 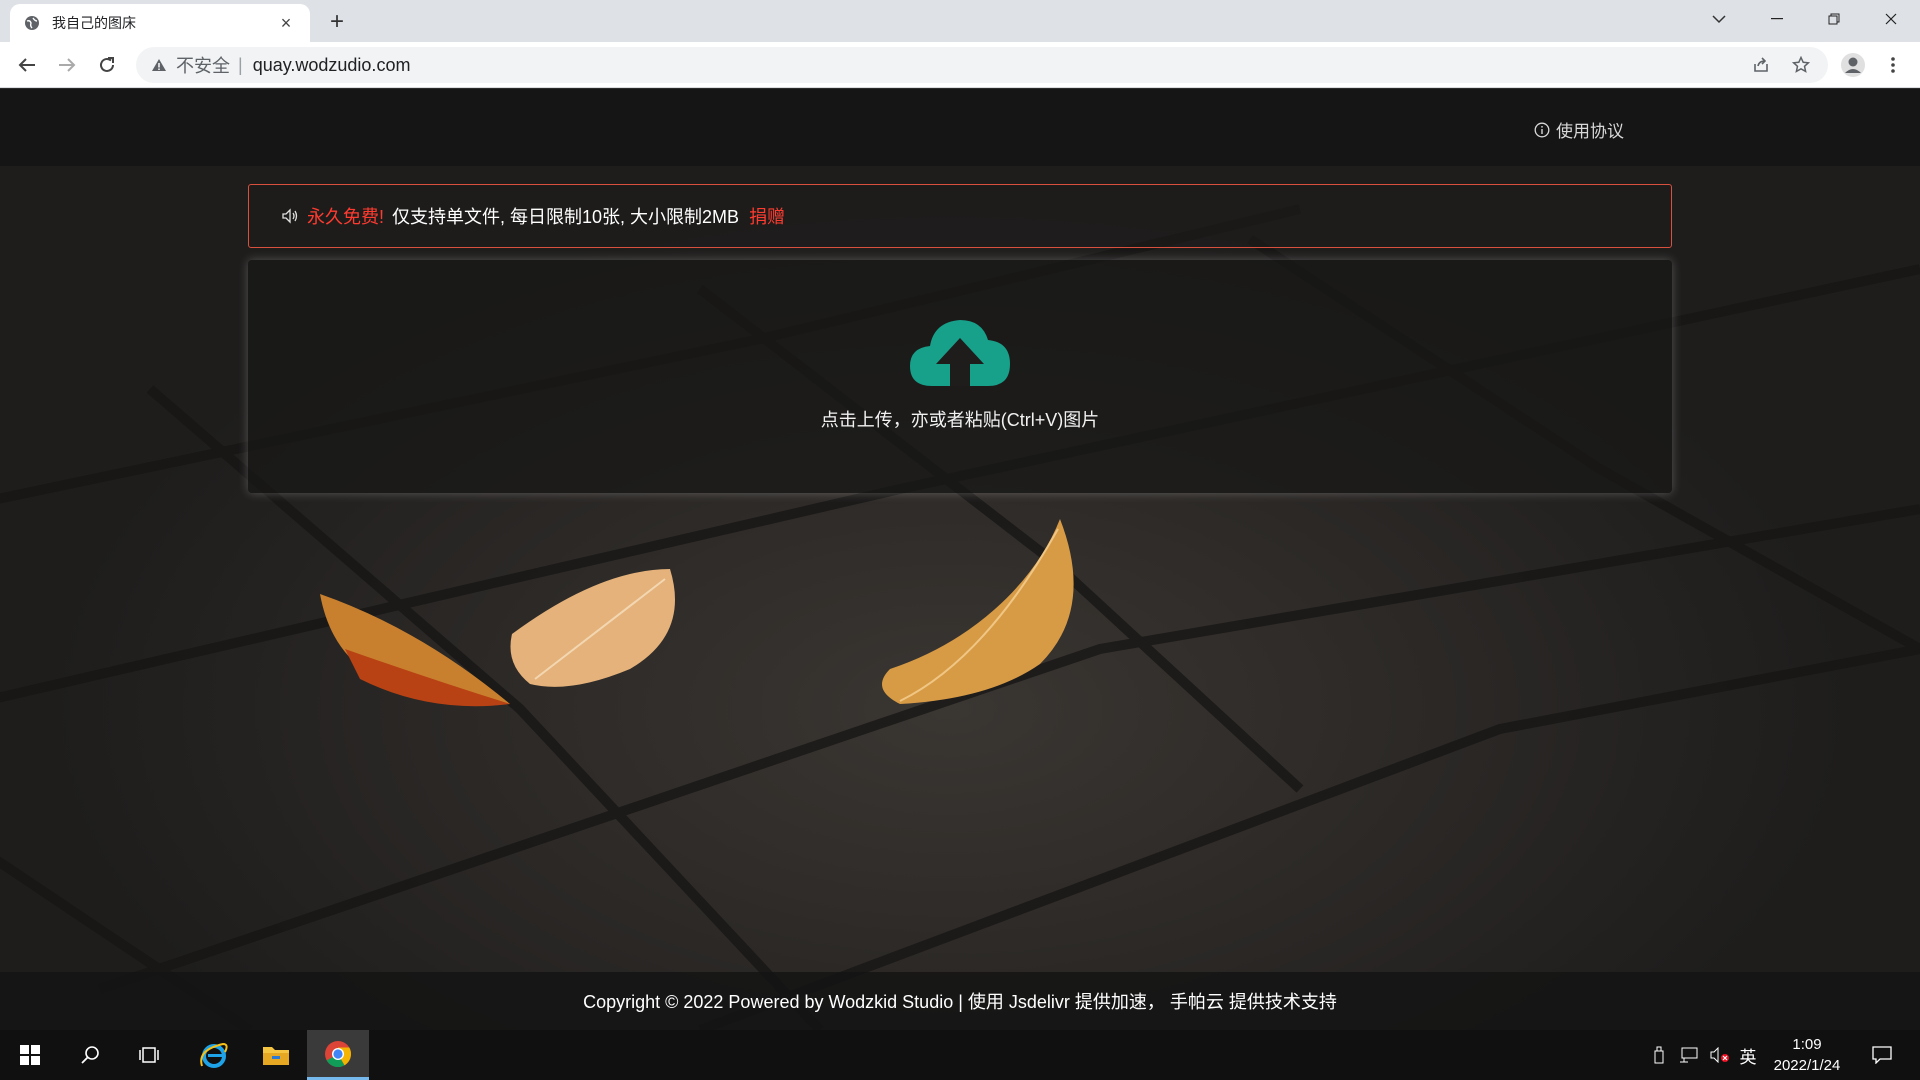 What do you see at coordinates (566, 217) in the screenshot?
I see `notice-message: 仅支持单文件, 每日限制10张, 大小限制2MB` at bounding box center [566, 217].